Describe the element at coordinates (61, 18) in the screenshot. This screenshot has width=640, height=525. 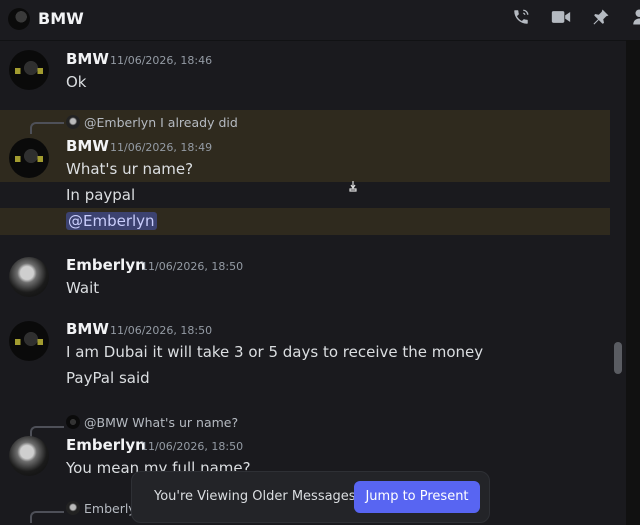
I see `channel-title: BMW` at that location.